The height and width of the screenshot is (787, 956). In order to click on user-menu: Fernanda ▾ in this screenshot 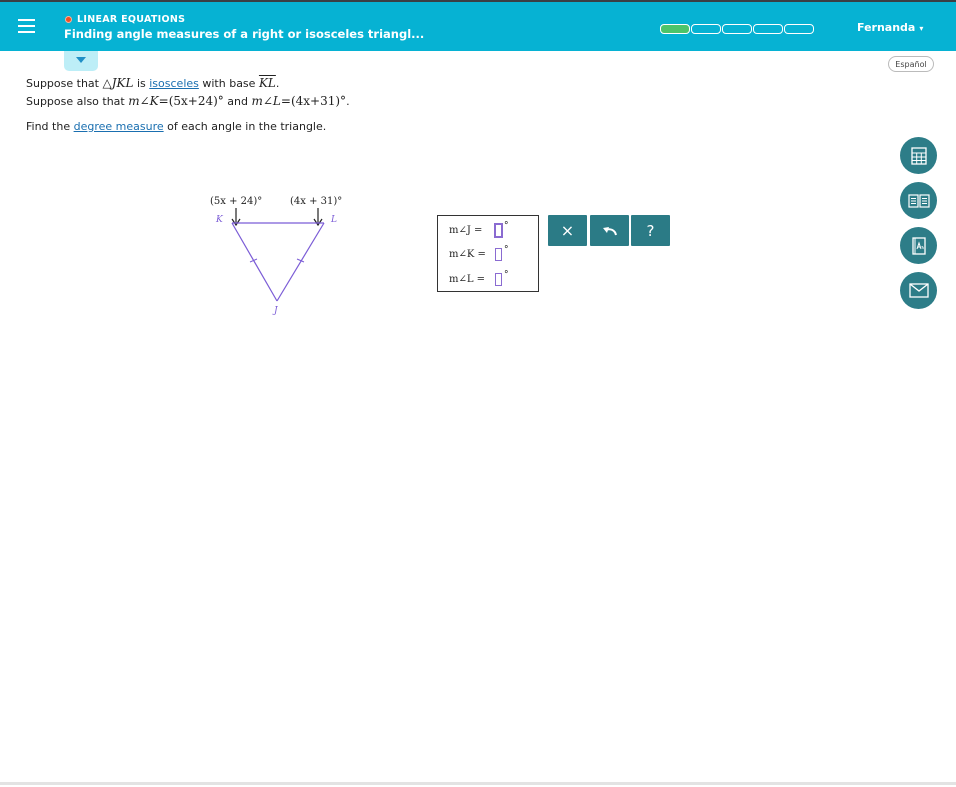, I will do `click(890, 27)`.